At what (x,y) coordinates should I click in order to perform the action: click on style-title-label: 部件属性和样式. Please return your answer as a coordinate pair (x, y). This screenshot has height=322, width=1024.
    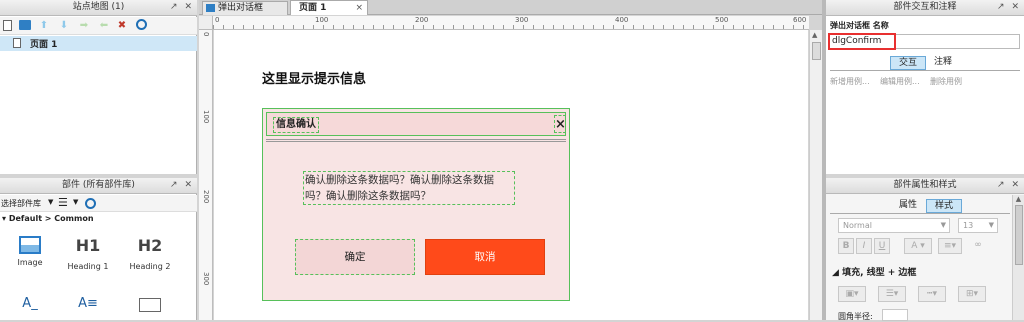
    Looking at the image, I should click on (925, 185).